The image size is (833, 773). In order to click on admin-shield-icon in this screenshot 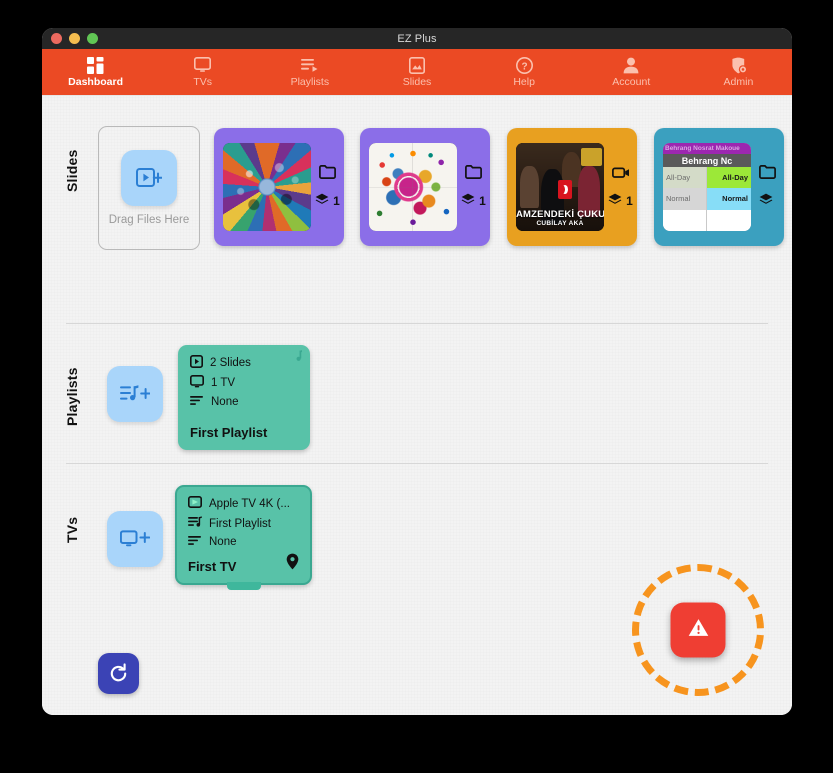, I will do `click(738, 65)`.